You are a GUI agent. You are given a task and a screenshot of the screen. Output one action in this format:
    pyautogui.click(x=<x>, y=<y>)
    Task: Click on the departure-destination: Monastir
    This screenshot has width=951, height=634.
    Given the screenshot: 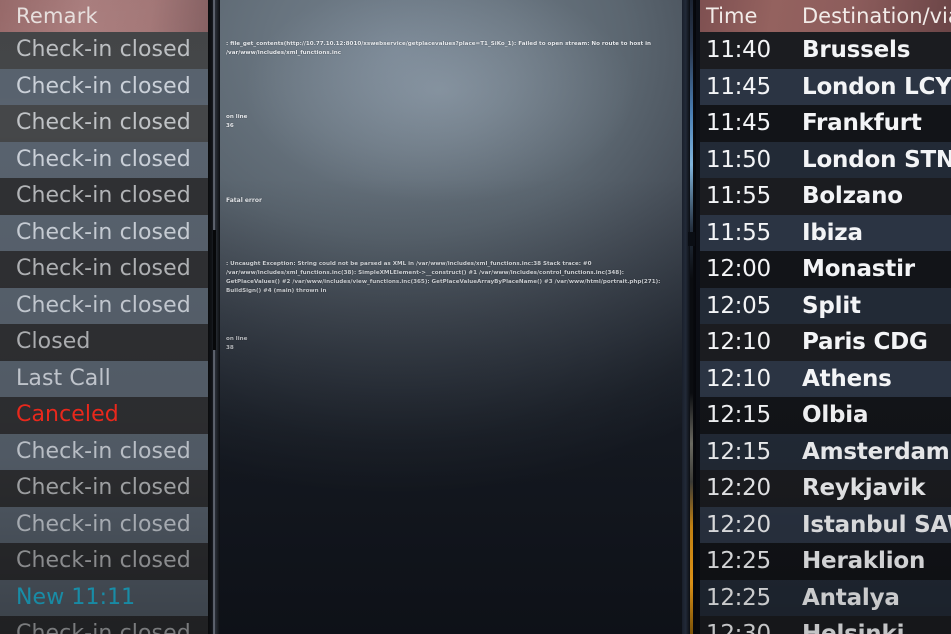 What is the action you would take?
    pyautogui.click(x=858, y=269)
    